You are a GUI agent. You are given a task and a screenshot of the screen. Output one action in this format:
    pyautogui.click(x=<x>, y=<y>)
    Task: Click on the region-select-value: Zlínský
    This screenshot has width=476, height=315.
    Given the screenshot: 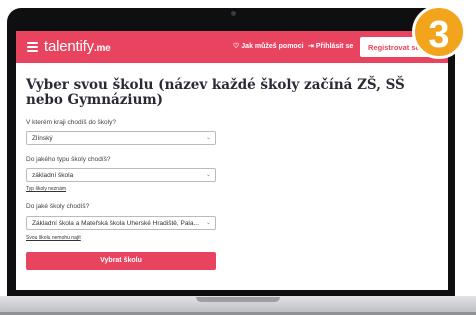 What is the action you would take?
    pyautogui.click(x=42, y=138)
    